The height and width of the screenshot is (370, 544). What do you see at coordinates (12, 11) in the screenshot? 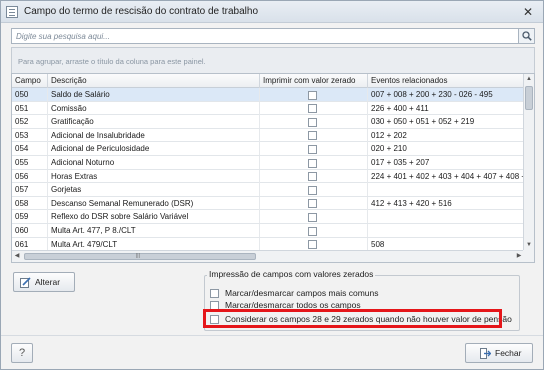
I see `form-icon` at bounding box center [12, 11].